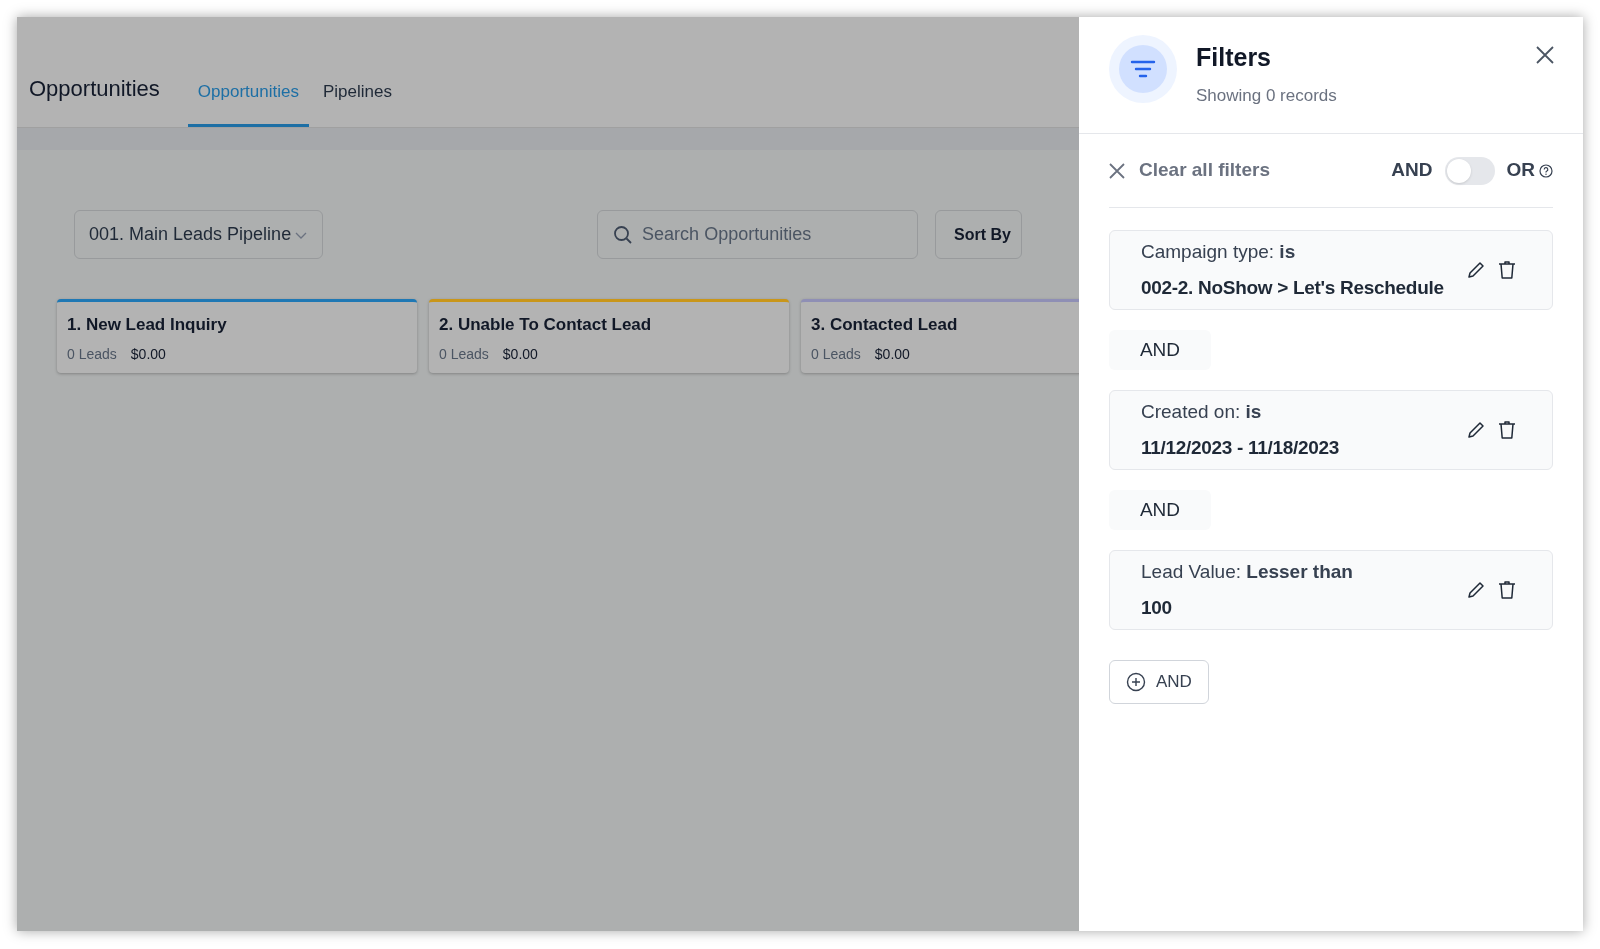  I want to click on search-icon, so click(623, 235).